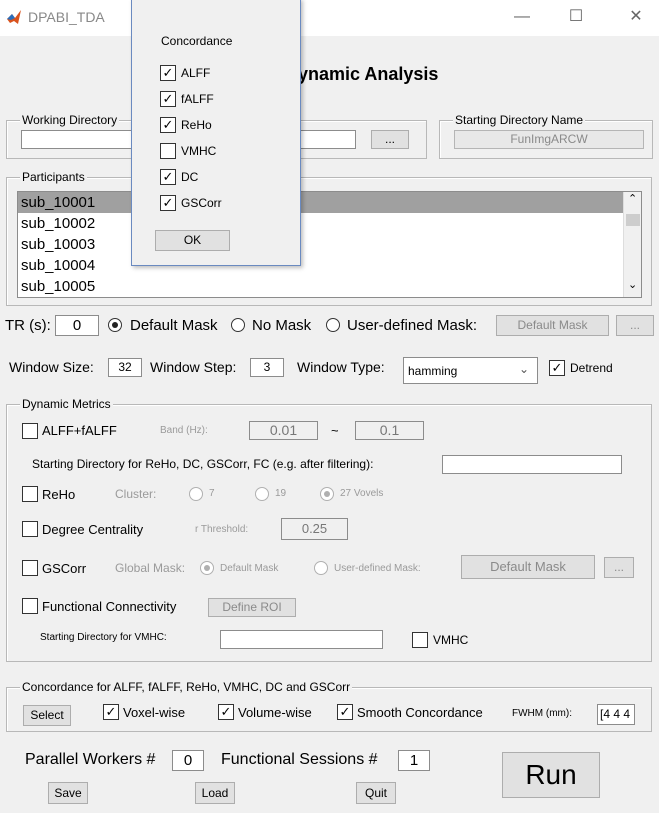  What do you see at coordinates (53, 177) in the screenshot?
I see `participants-legend: Participants` at bounding box center [53, 177].